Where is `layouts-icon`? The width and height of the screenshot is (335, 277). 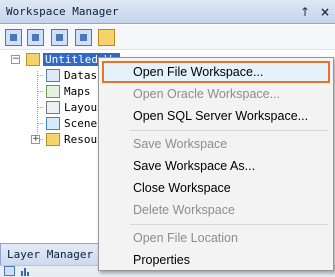 layouts-icon is located at coordinates (53, 107).